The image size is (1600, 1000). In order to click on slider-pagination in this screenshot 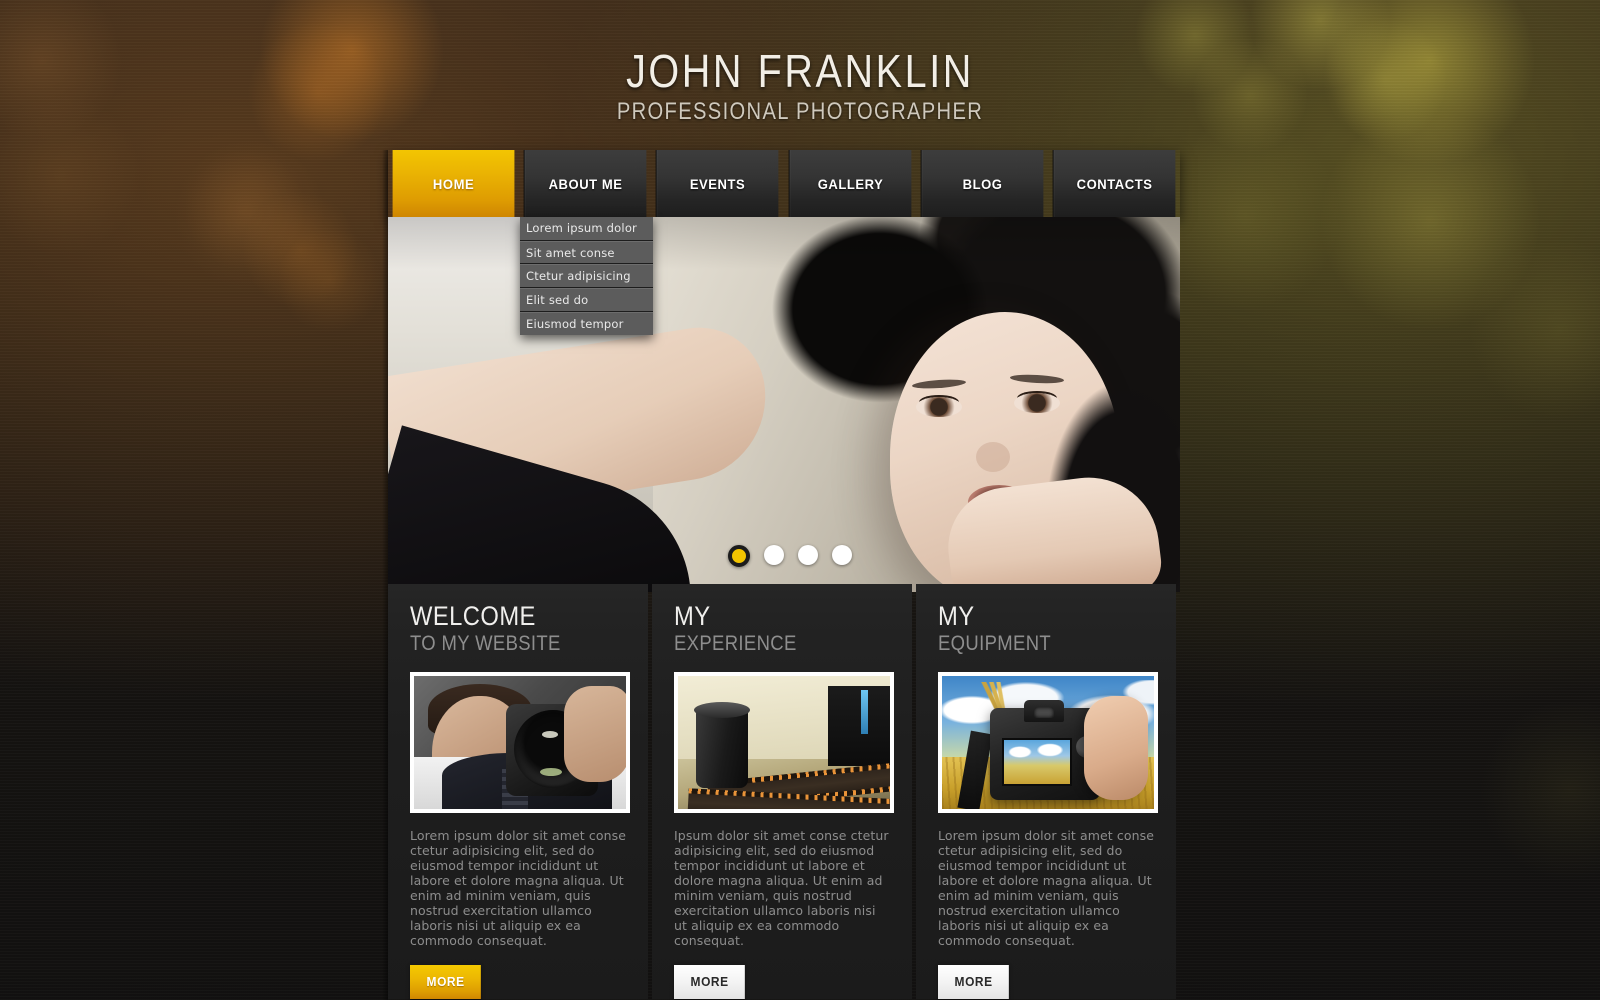, I will do `click(790, 556)`.